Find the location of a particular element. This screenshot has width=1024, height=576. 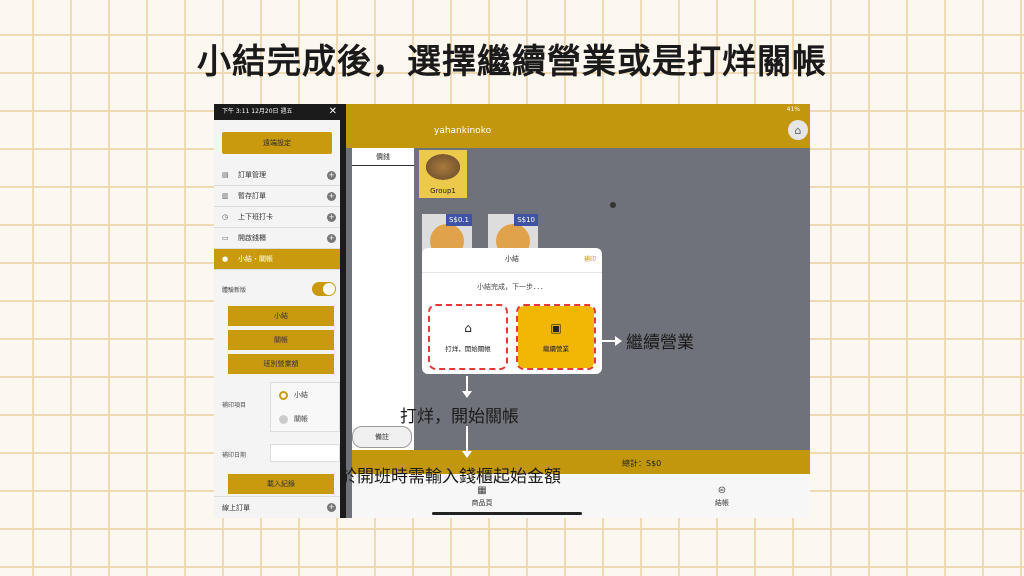

battery-status: 41% is located at coordinates (793, 109).